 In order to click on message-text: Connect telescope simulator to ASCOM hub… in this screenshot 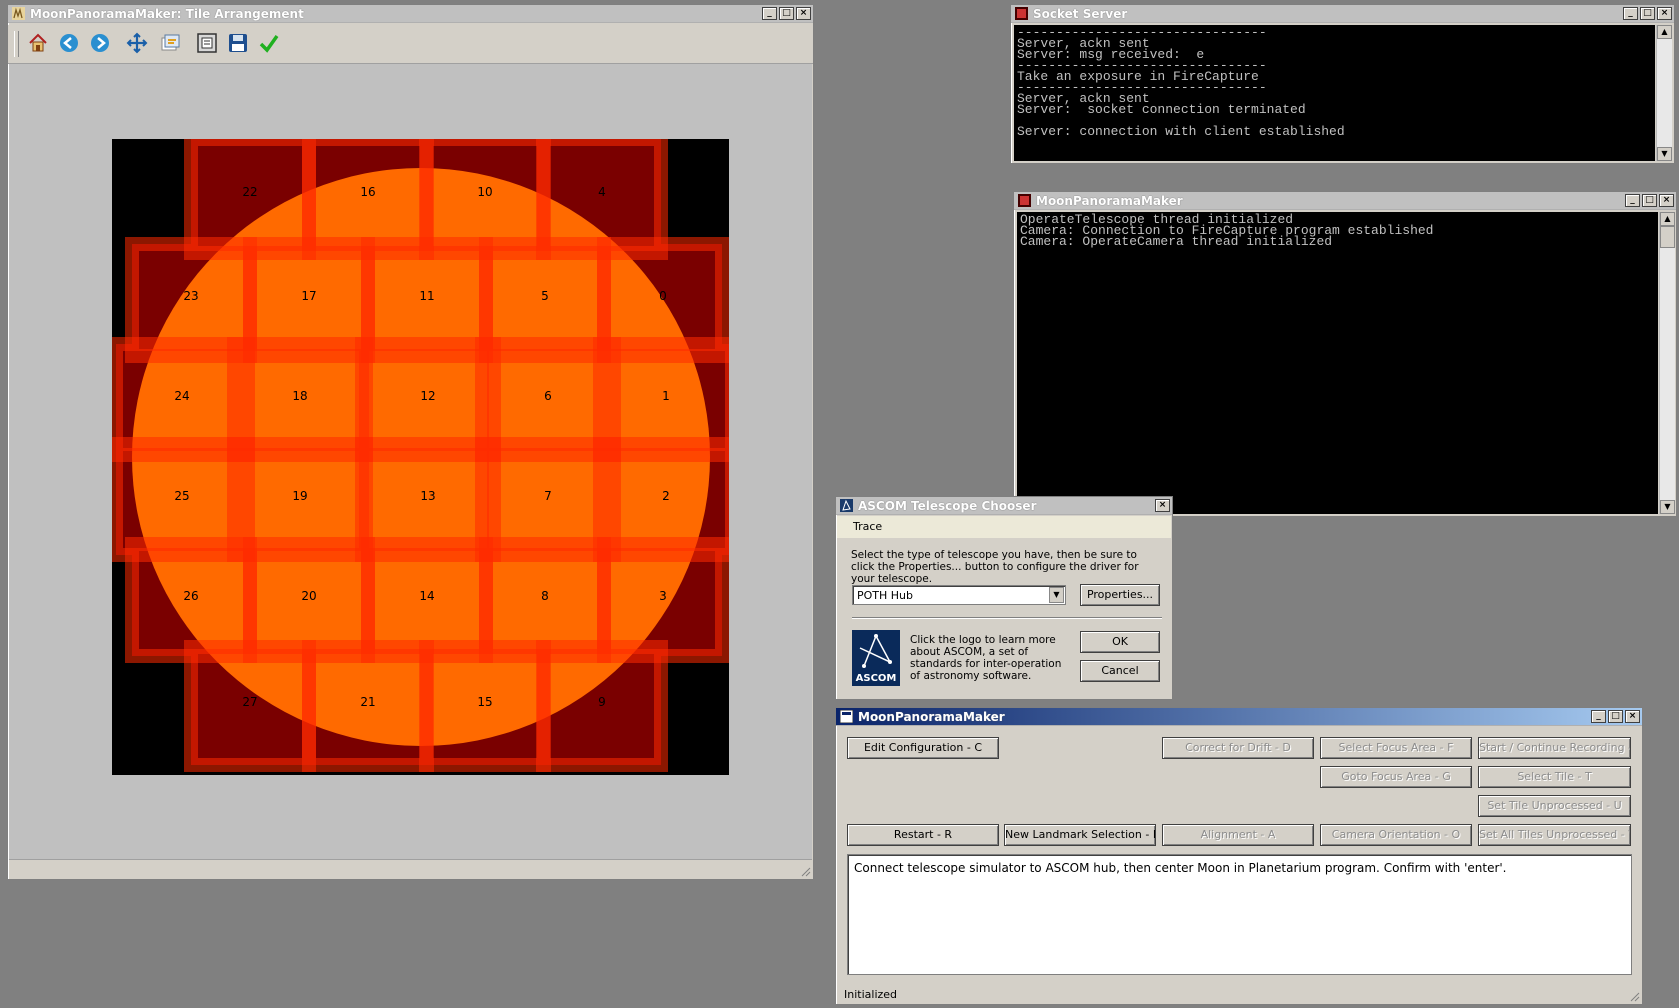, I will do `click(1180, 868)`.